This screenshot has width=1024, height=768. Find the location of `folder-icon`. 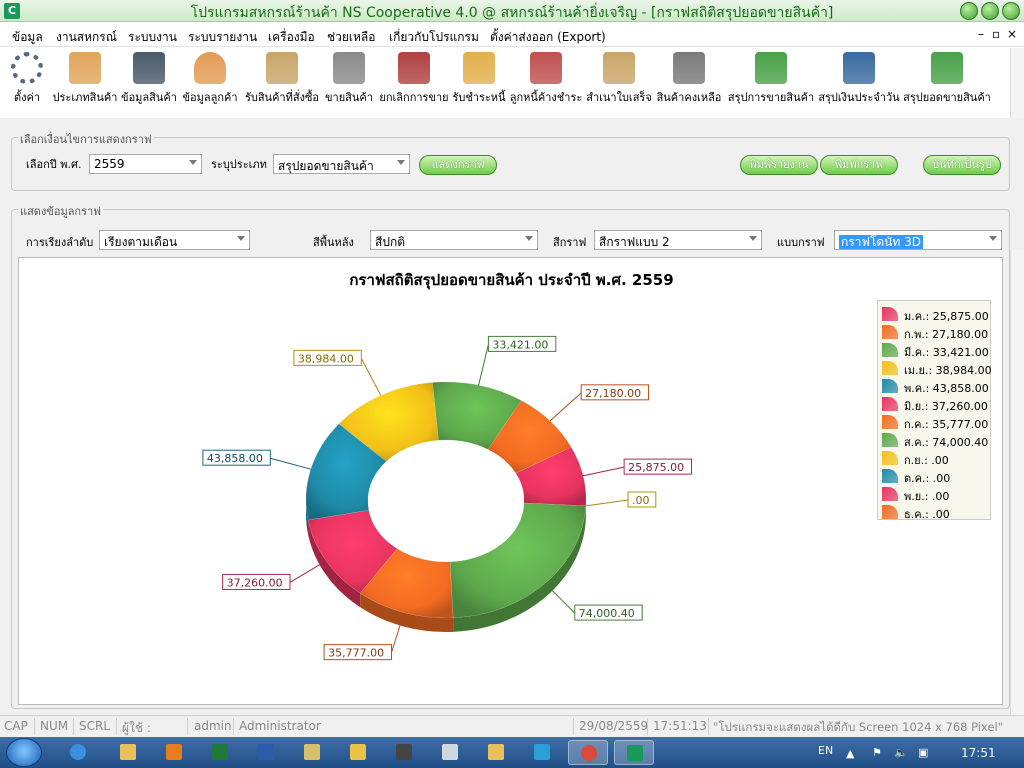

folder-icon is located at coordinates (496, 752).